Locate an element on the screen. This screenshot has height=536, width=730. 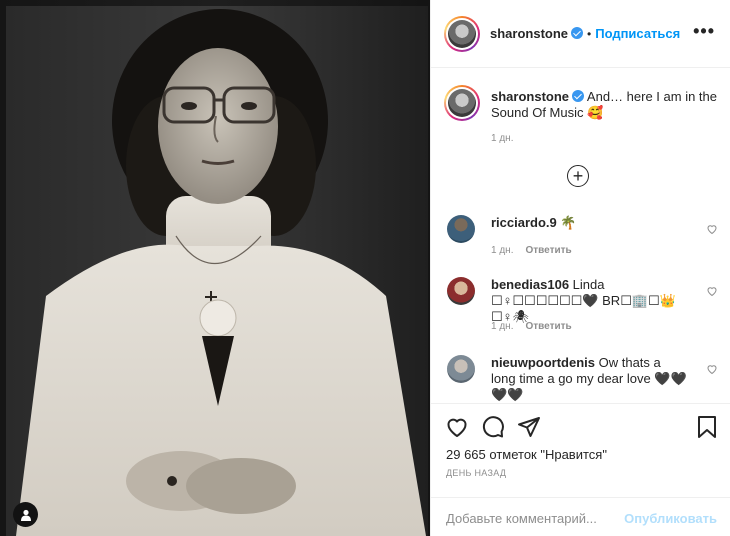
user-tag-icon is located at coordinates (25, 515).